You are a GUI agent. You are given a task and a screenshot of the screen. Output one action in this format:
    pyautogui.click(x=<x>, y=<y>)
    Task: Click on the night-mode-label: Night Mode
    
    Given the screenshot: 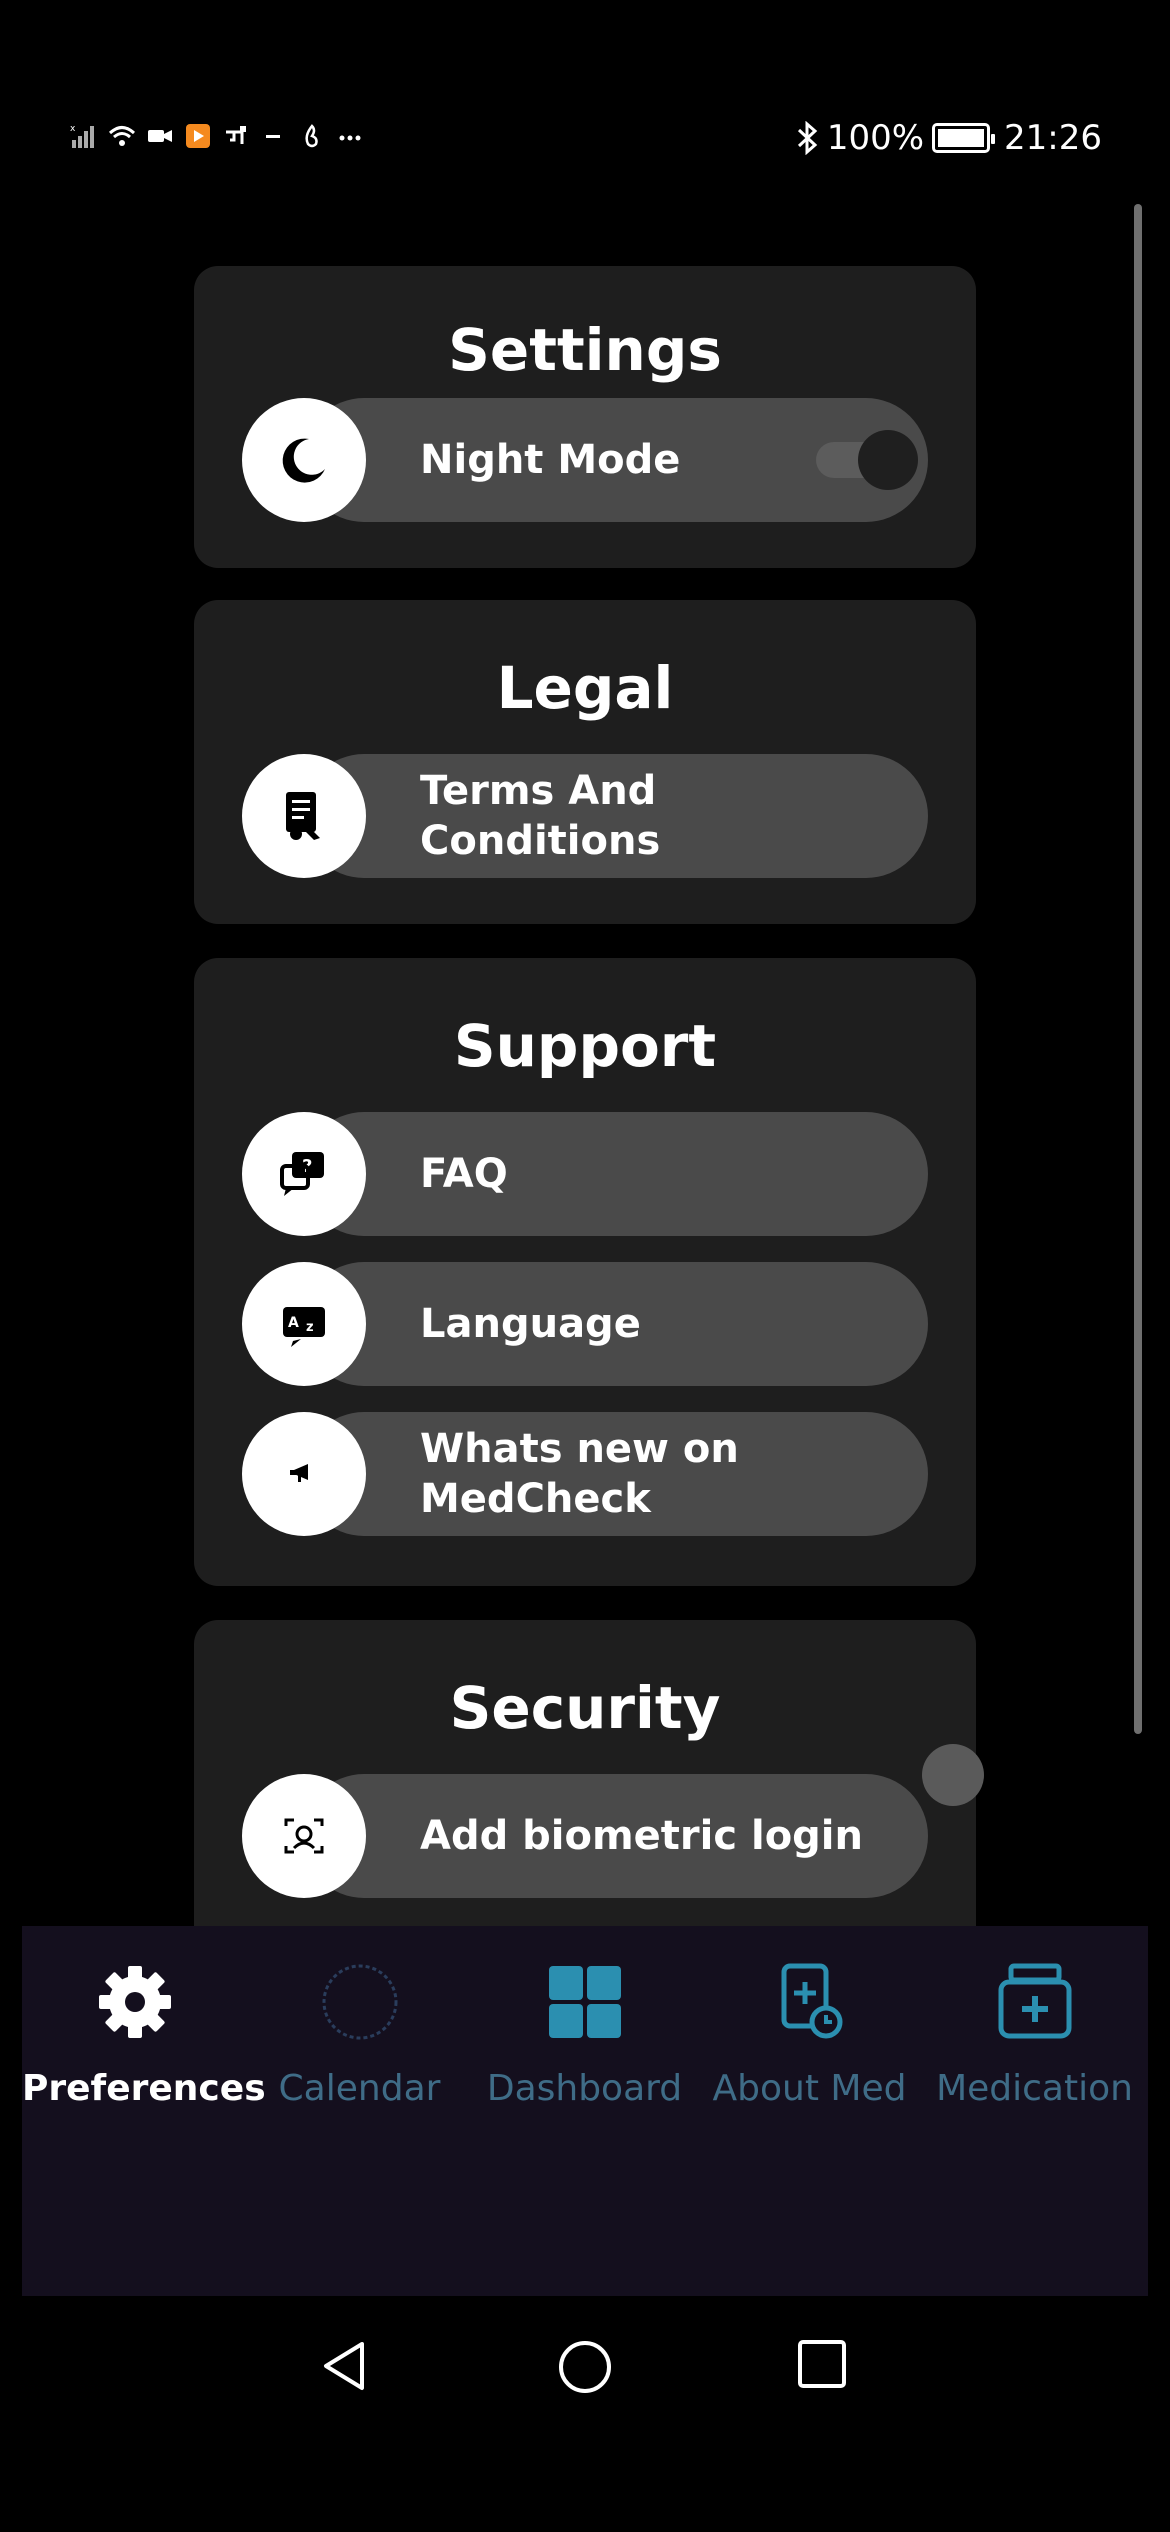 What is the action you would take?
    pyautogui.click(x=550, y=460)
    